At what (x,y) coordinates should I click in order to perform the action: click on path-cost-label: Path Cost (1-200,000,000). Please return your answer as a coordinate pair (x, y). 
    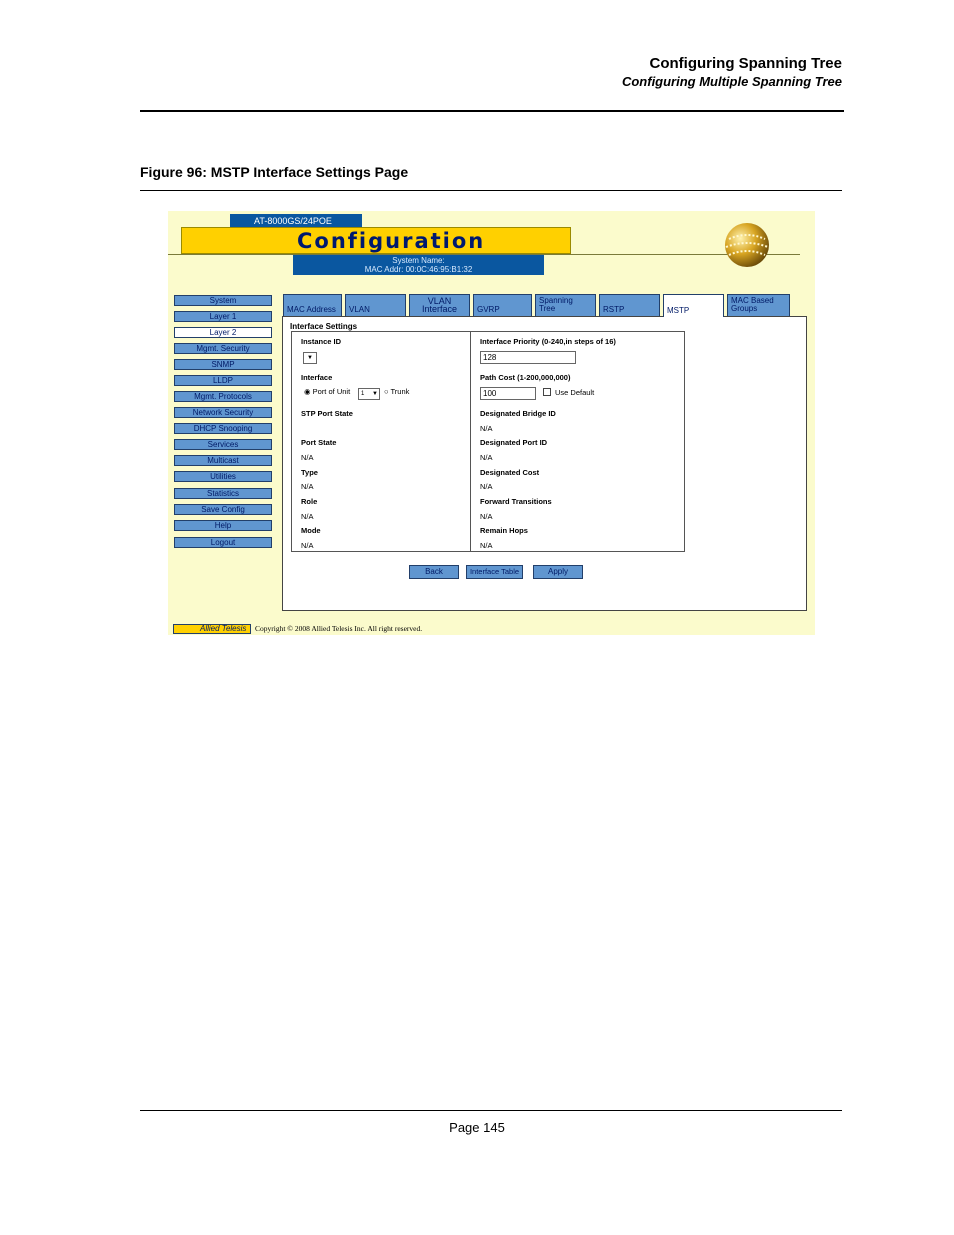
    Looking at the image, I should click on (525, 377).